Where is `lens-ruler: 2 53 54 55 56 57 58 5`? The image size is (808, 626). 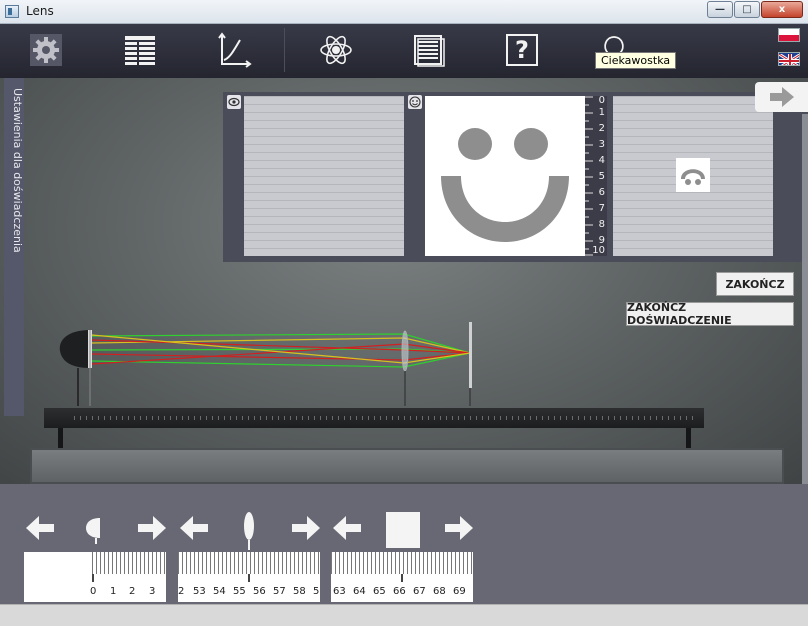
lens-ruler: 2 53 54 55 56 57 58 5 is located at coordinates (249, 577).